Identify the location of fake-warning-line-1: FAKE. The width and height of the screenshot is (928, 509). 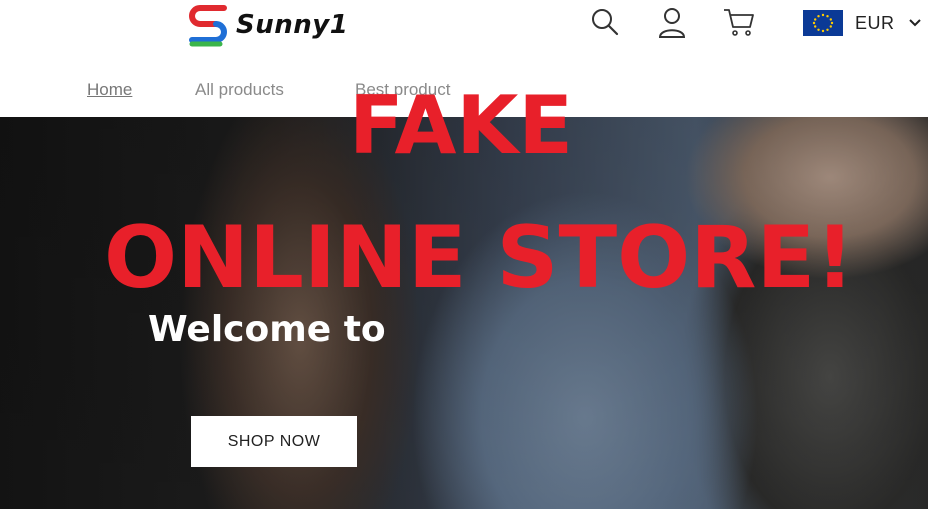
(461, 125).